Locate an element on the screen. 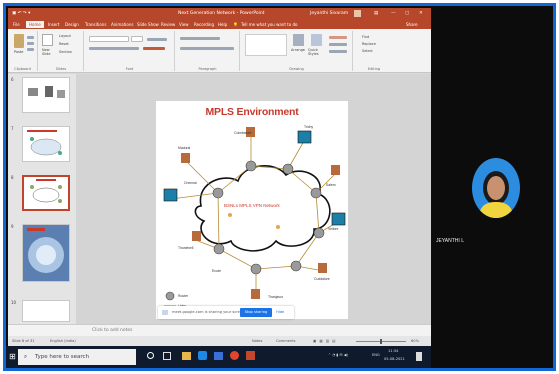  arrange-icon is located at coordinates (298, 40).